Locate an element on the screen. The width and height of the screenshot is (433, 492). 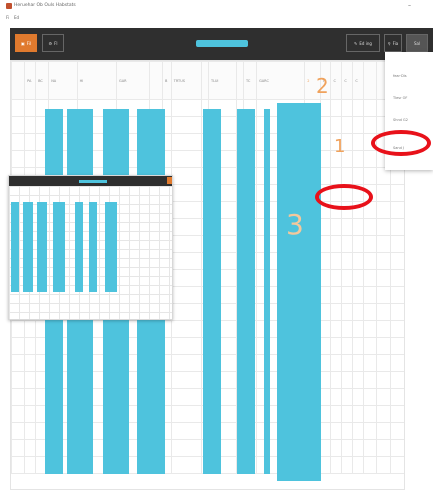
search-button: ⚲ Fia is located at coordinates (393, 43).